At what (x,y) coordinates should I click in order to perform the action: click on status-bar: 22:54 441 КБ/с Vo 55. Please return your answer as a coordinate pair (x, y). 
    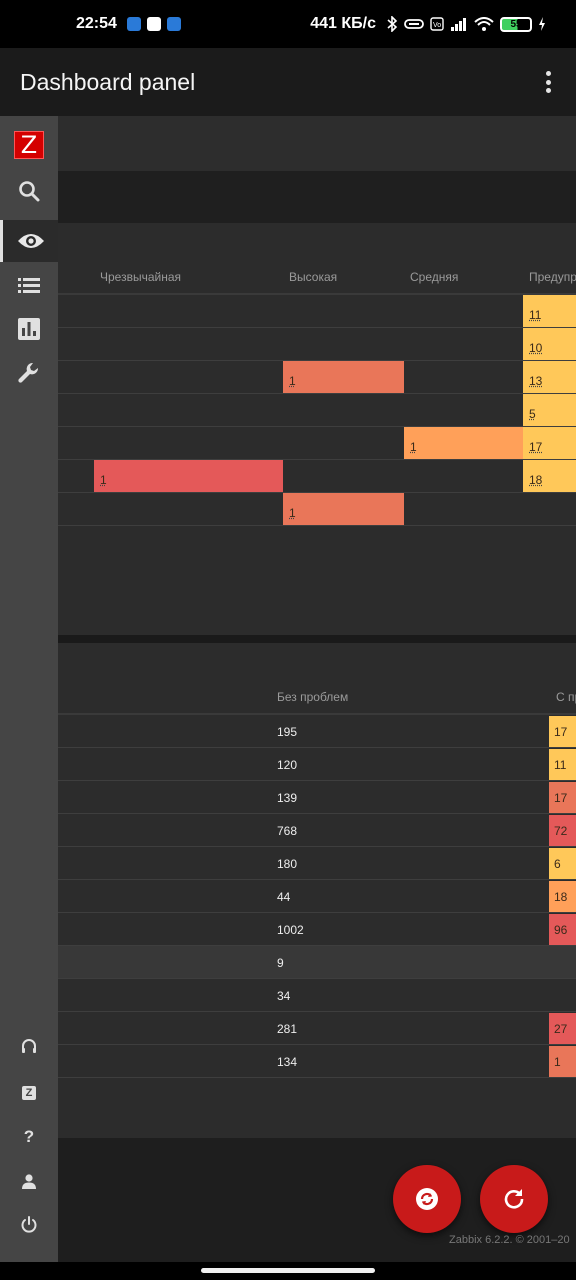
    Looking at the image, I should click on (288, 24).